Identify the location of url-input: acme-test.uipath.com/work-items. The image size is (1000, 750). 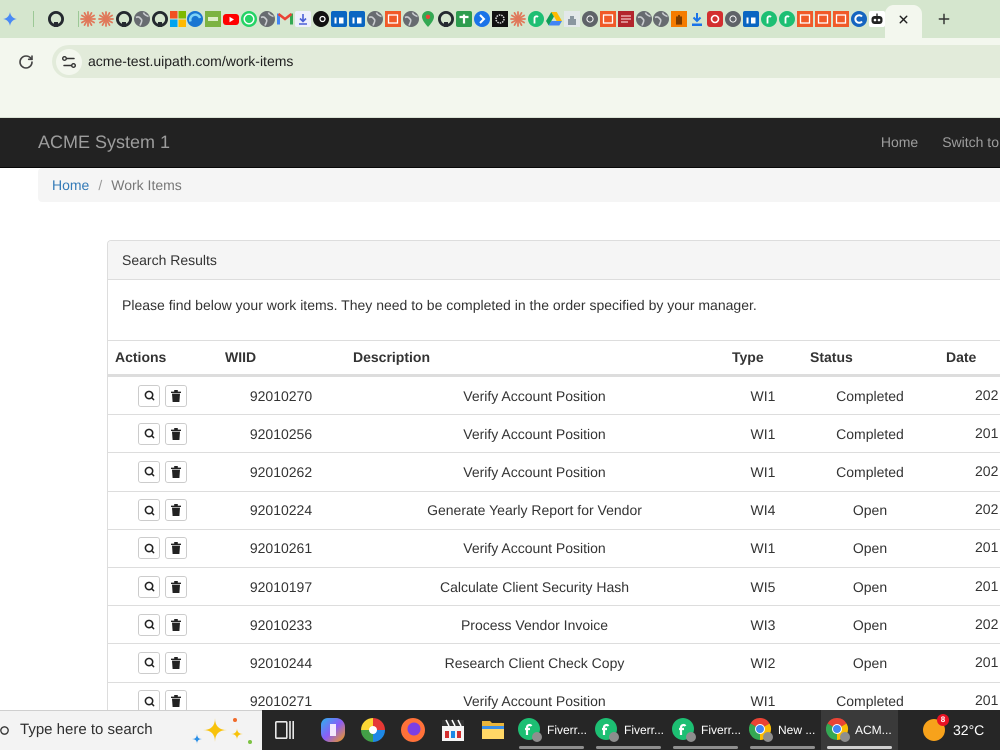
(544, 61).